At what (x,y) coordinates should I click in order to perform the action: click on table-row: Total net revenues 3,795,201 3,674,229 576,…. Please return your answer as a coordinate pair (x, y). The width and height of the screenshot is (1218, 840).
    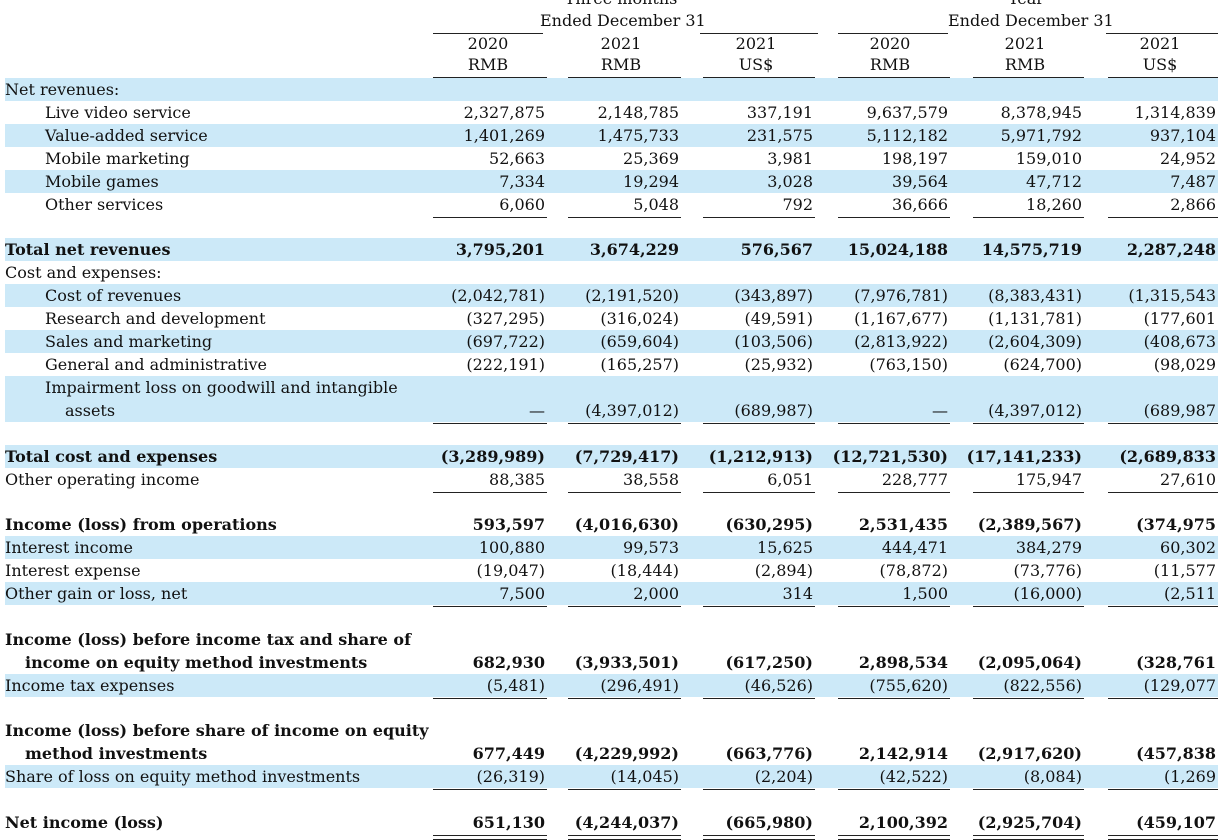
    Looking at the image, I should click on (611, 249).